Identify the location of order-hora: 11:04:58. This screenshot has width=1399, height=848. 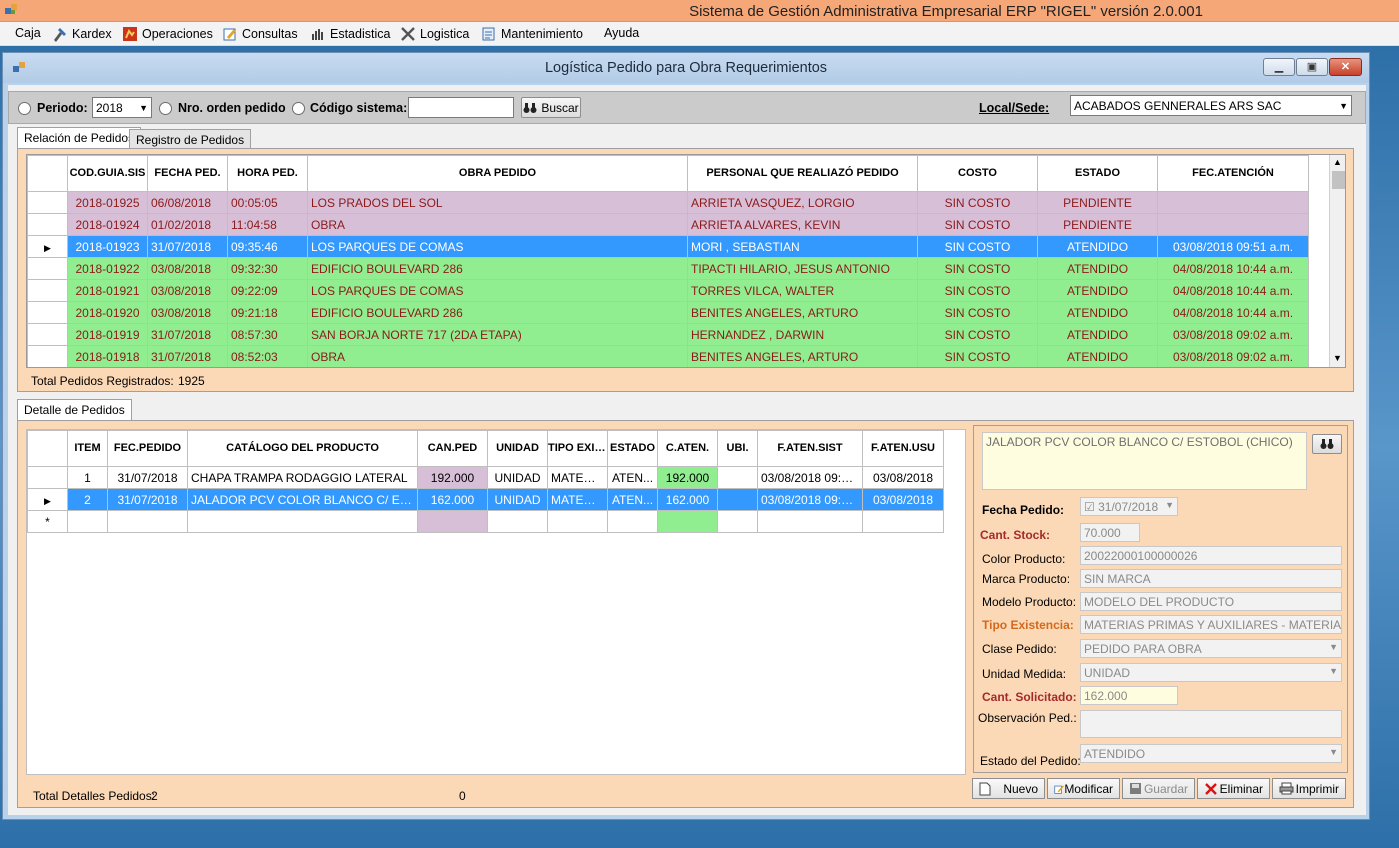
(267, 224).